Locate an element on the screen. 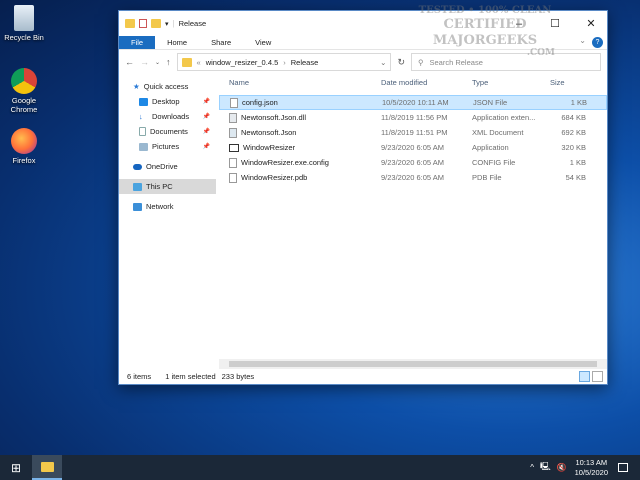  clock: 10:13 AM 10/5/2020 is located at coordinates (591, 468).